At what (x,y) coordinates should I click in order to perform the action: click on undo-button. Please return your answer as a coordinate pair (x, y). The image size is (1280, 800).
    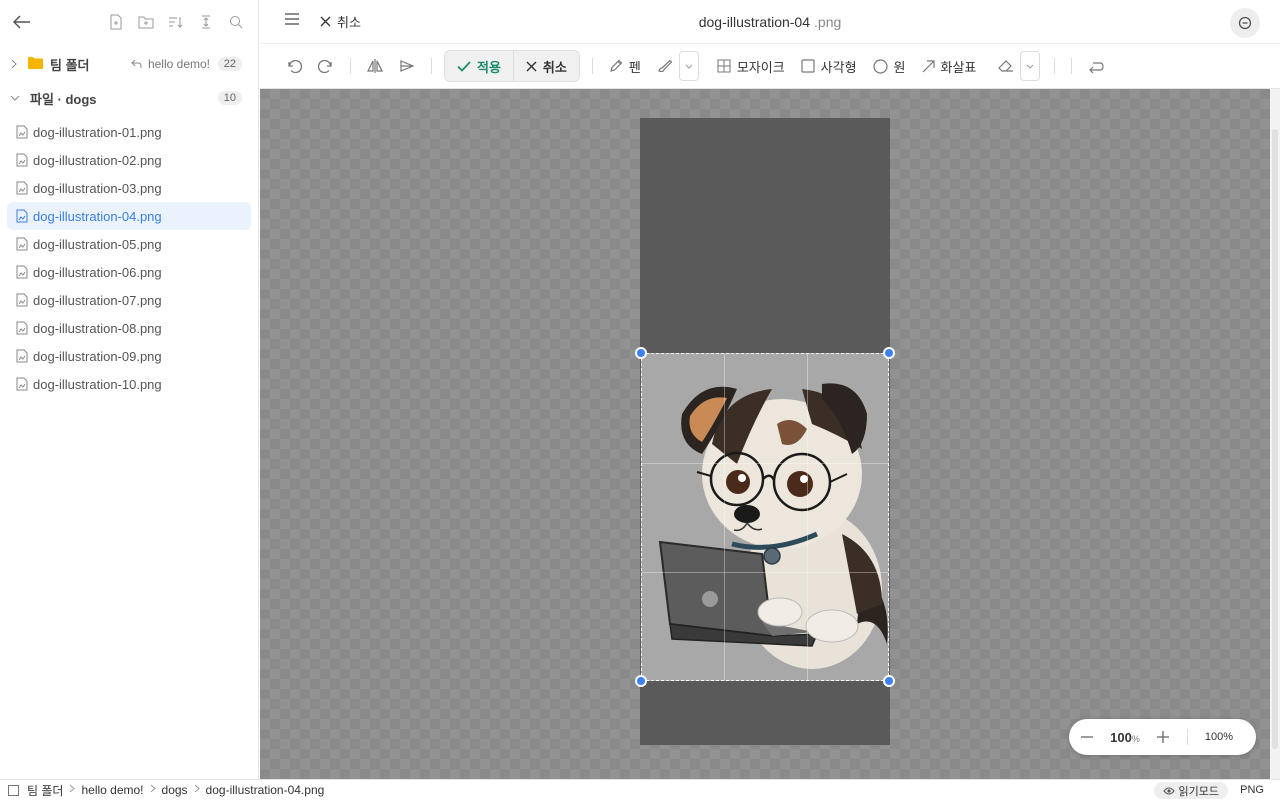
    Looking at the image, I should click on (294, 66).